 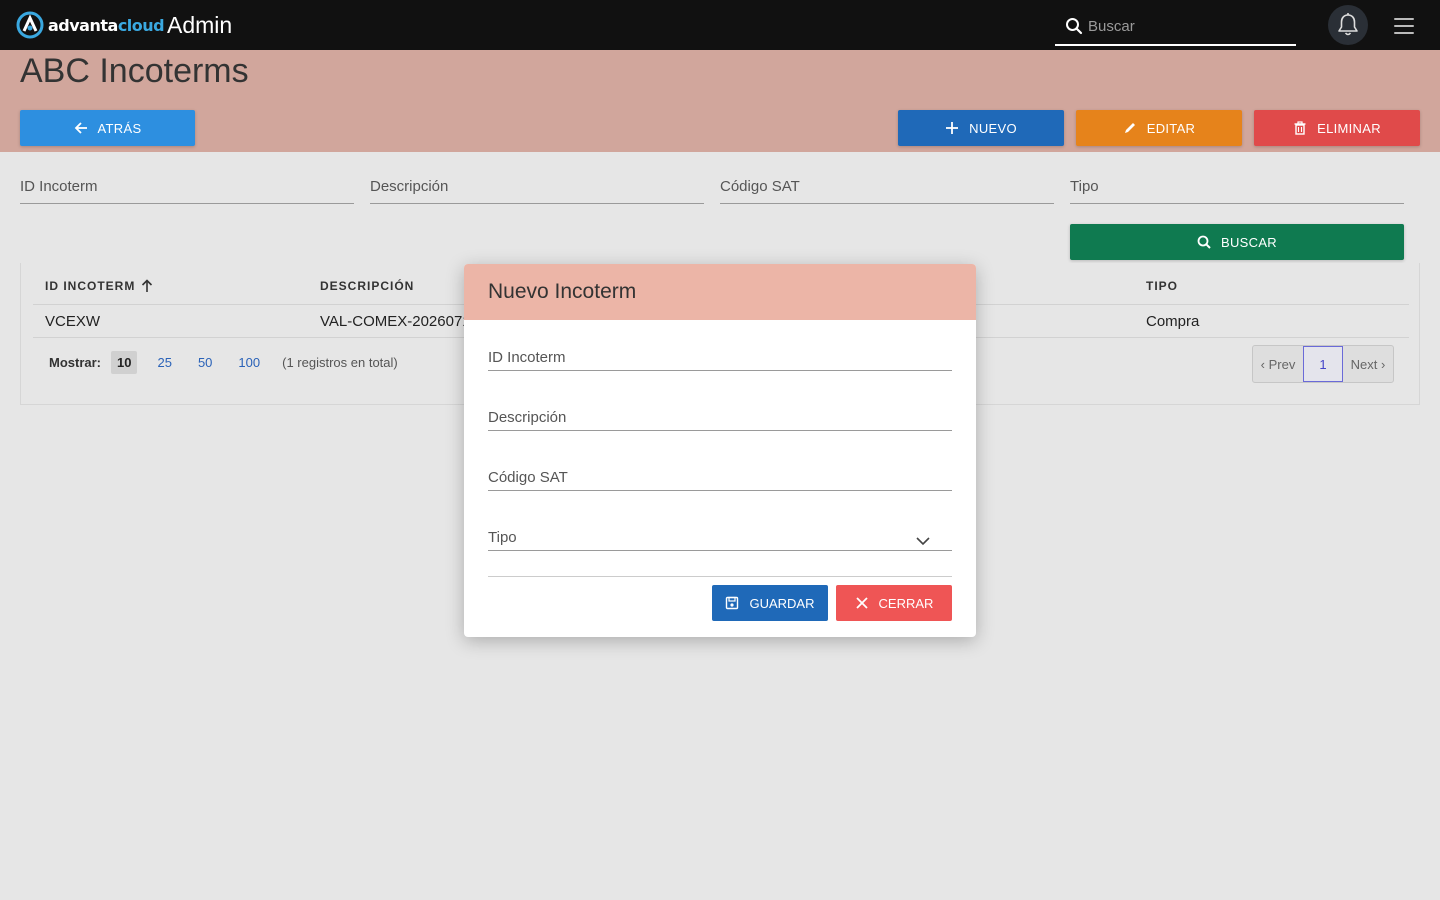 I want to click on bell-icon, so click(x=1348, y=24).